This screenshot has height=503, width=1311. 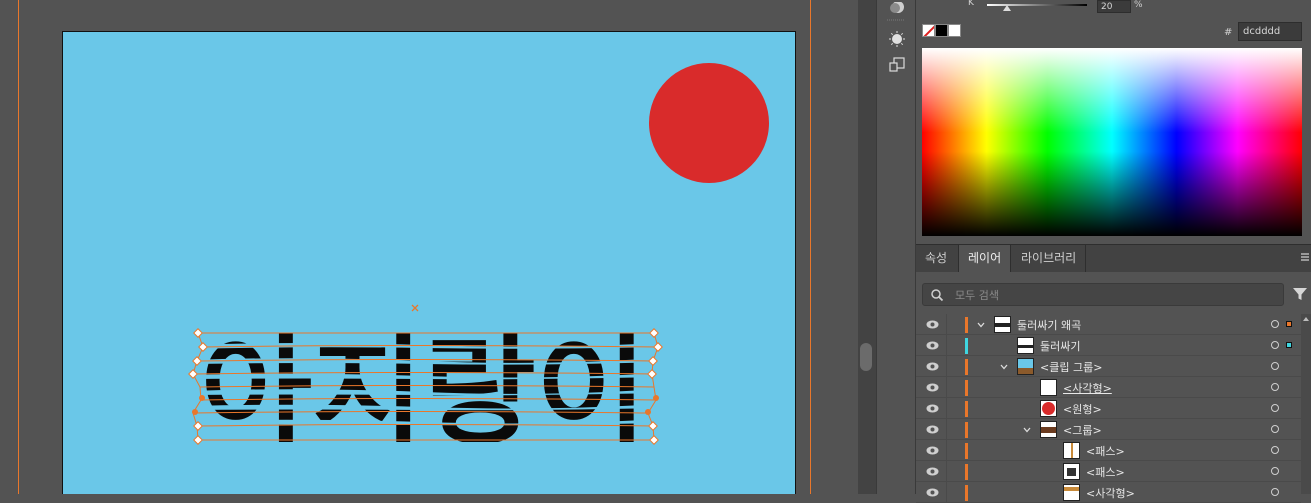 I want to click on k-slider, so click(x=1037, y=5).